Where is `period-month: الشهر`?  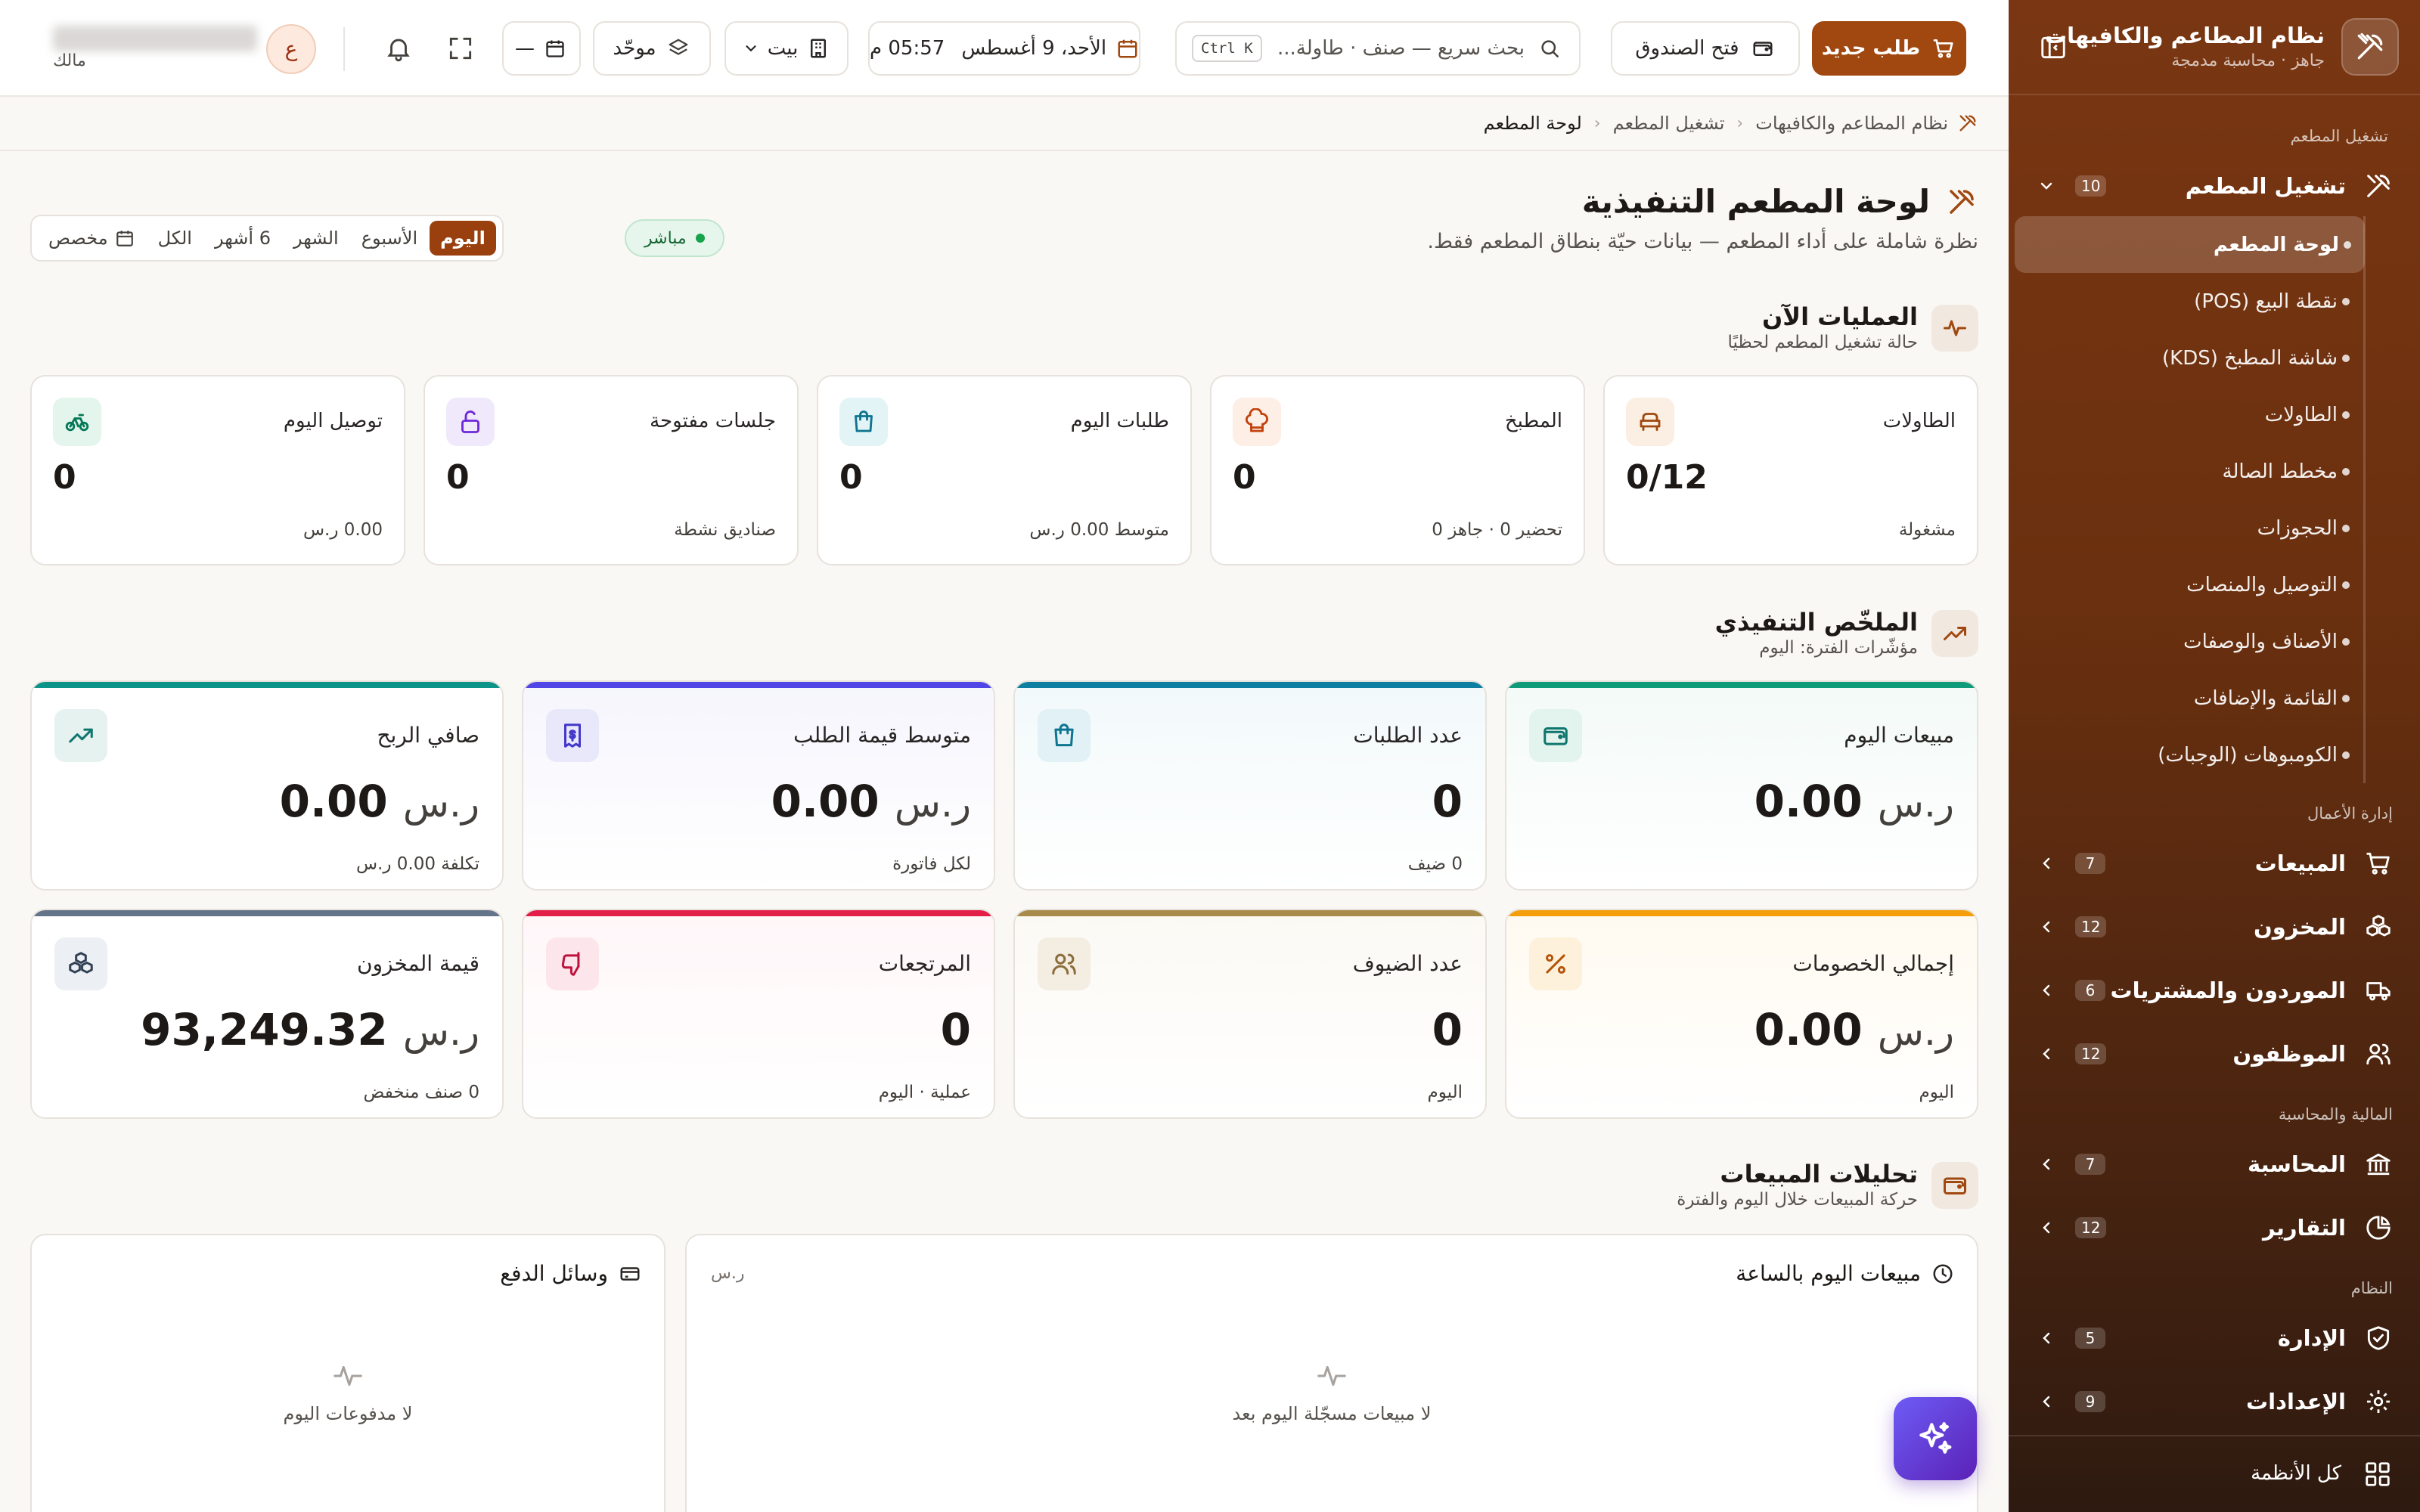
period-month: الشهر is located at coordinates (316, 238).